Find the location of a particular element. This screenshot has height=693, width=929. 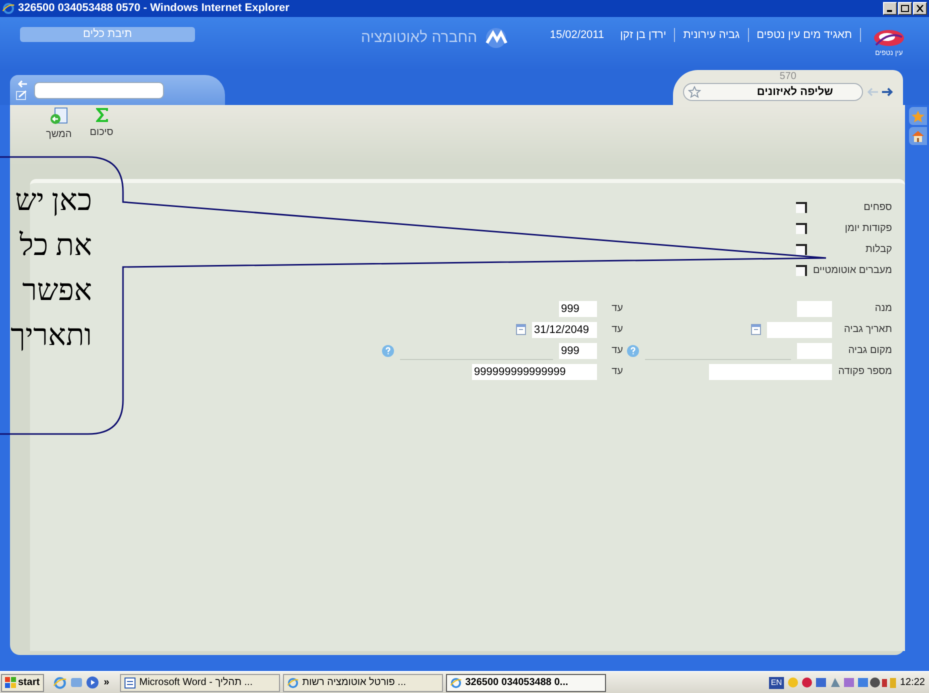

screen-title-field: שליפה לאיזונים is located at coordinates (773, 92).